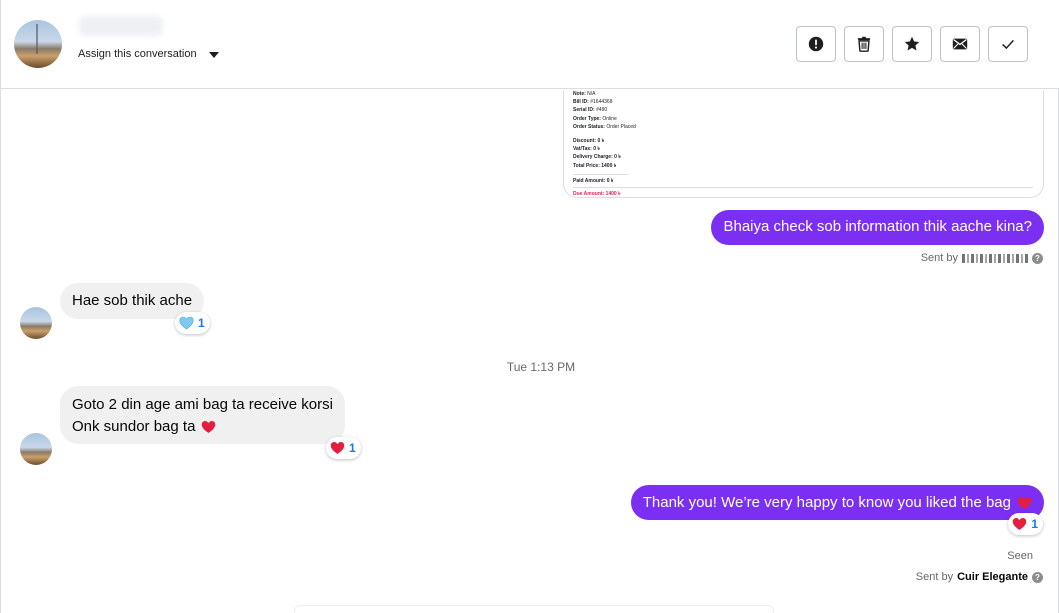  I want to click on receipt-total-line: Discount: 0 ৳, so click(589, 141).